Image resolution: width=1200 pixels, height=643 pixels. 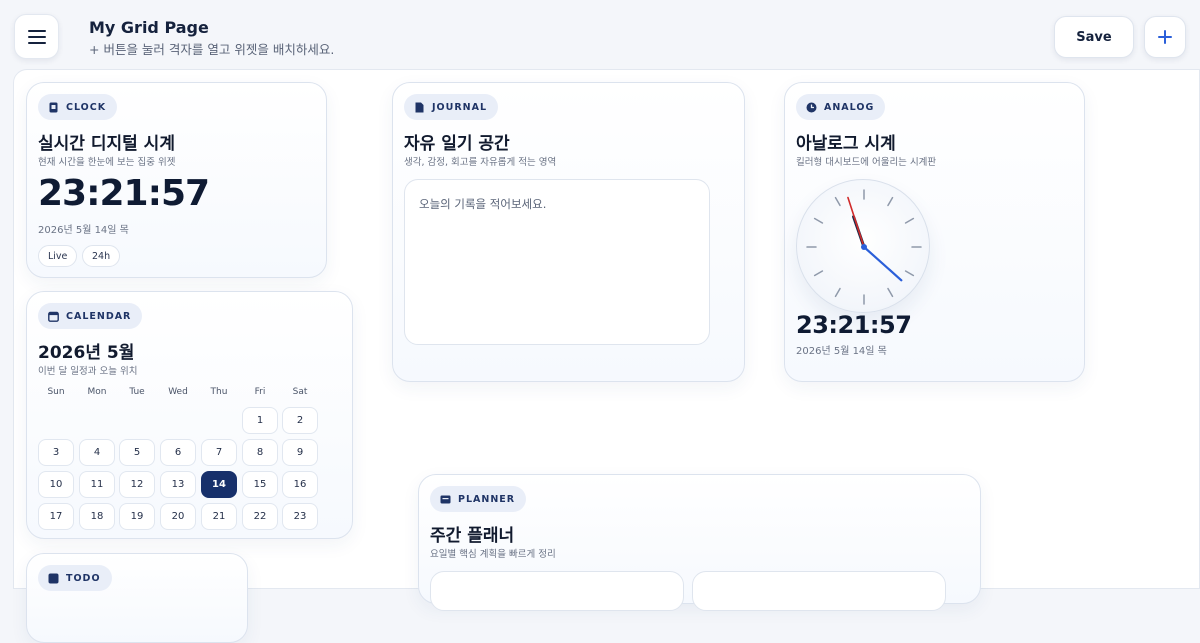 What do you see at coordinates (300, 392) in the screenshot?
I see `weekday-label: Sat` at bounding box center [300, 392].